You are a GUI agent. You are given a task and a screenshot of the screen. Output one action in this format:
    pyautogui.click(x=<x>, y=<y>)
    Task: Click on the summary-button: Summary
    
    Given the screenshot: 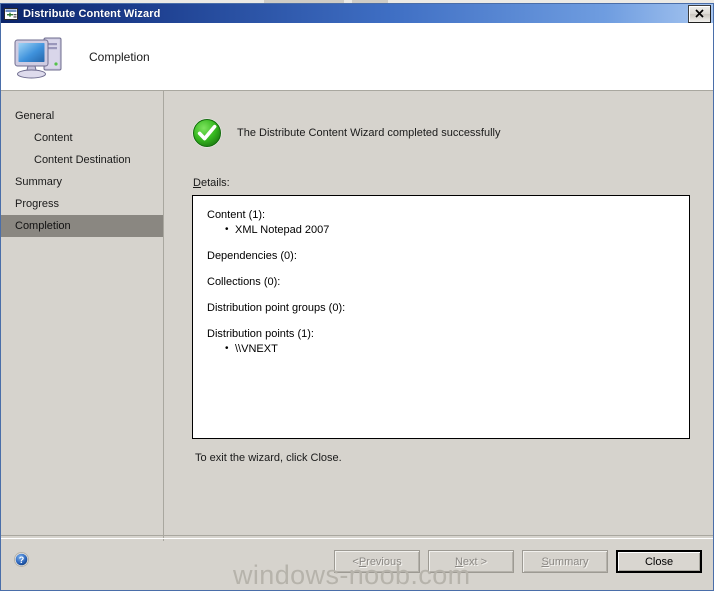 What is the action you would take?
    pyautogui.click(x=565, y=561)
    